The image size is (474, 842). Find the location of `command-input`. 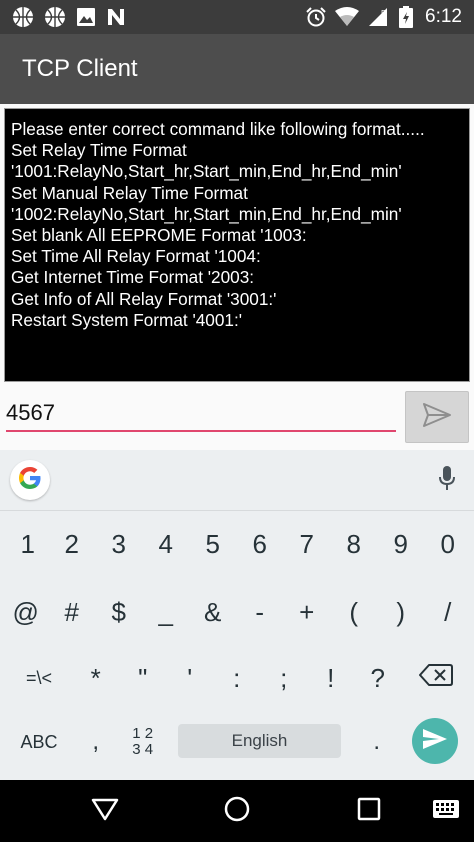

command-input is located at coordinates (201, 414).